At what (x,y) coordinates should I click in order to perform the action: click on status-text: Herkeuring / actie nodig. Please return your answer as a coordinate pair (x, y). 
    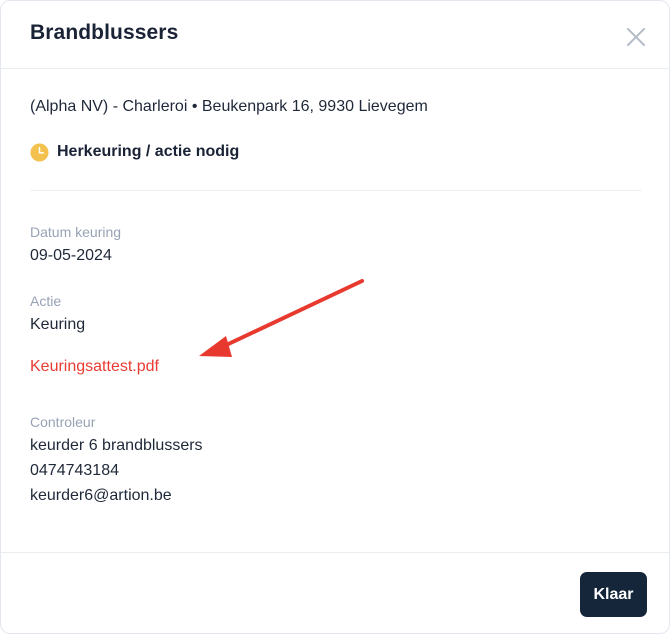
    Looking at the image, I should click on (148, 151).